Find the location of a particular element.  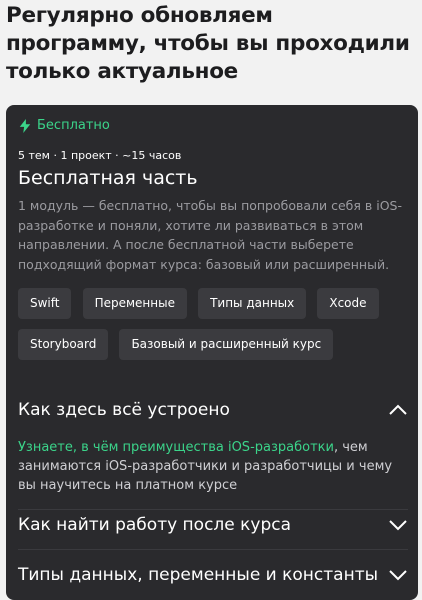

accordion-header-job-search: Как найти работу после курса is located at coordinates (213, 525).